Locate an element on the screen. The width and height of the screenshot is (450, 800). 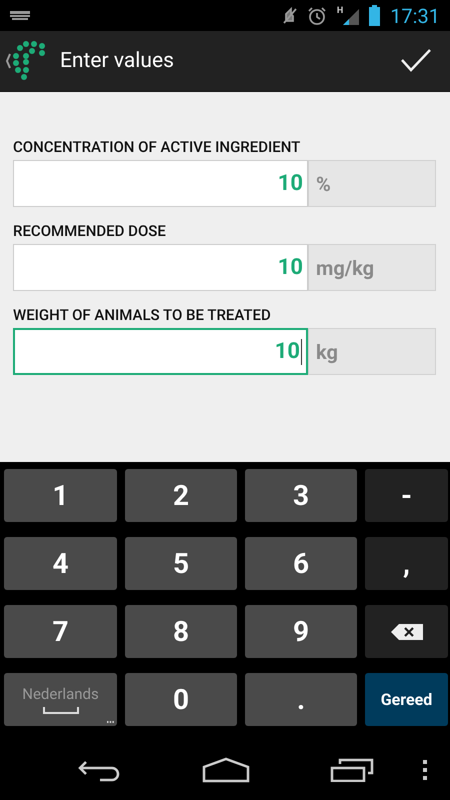
key: 5 is located at coordinates (181, 563).